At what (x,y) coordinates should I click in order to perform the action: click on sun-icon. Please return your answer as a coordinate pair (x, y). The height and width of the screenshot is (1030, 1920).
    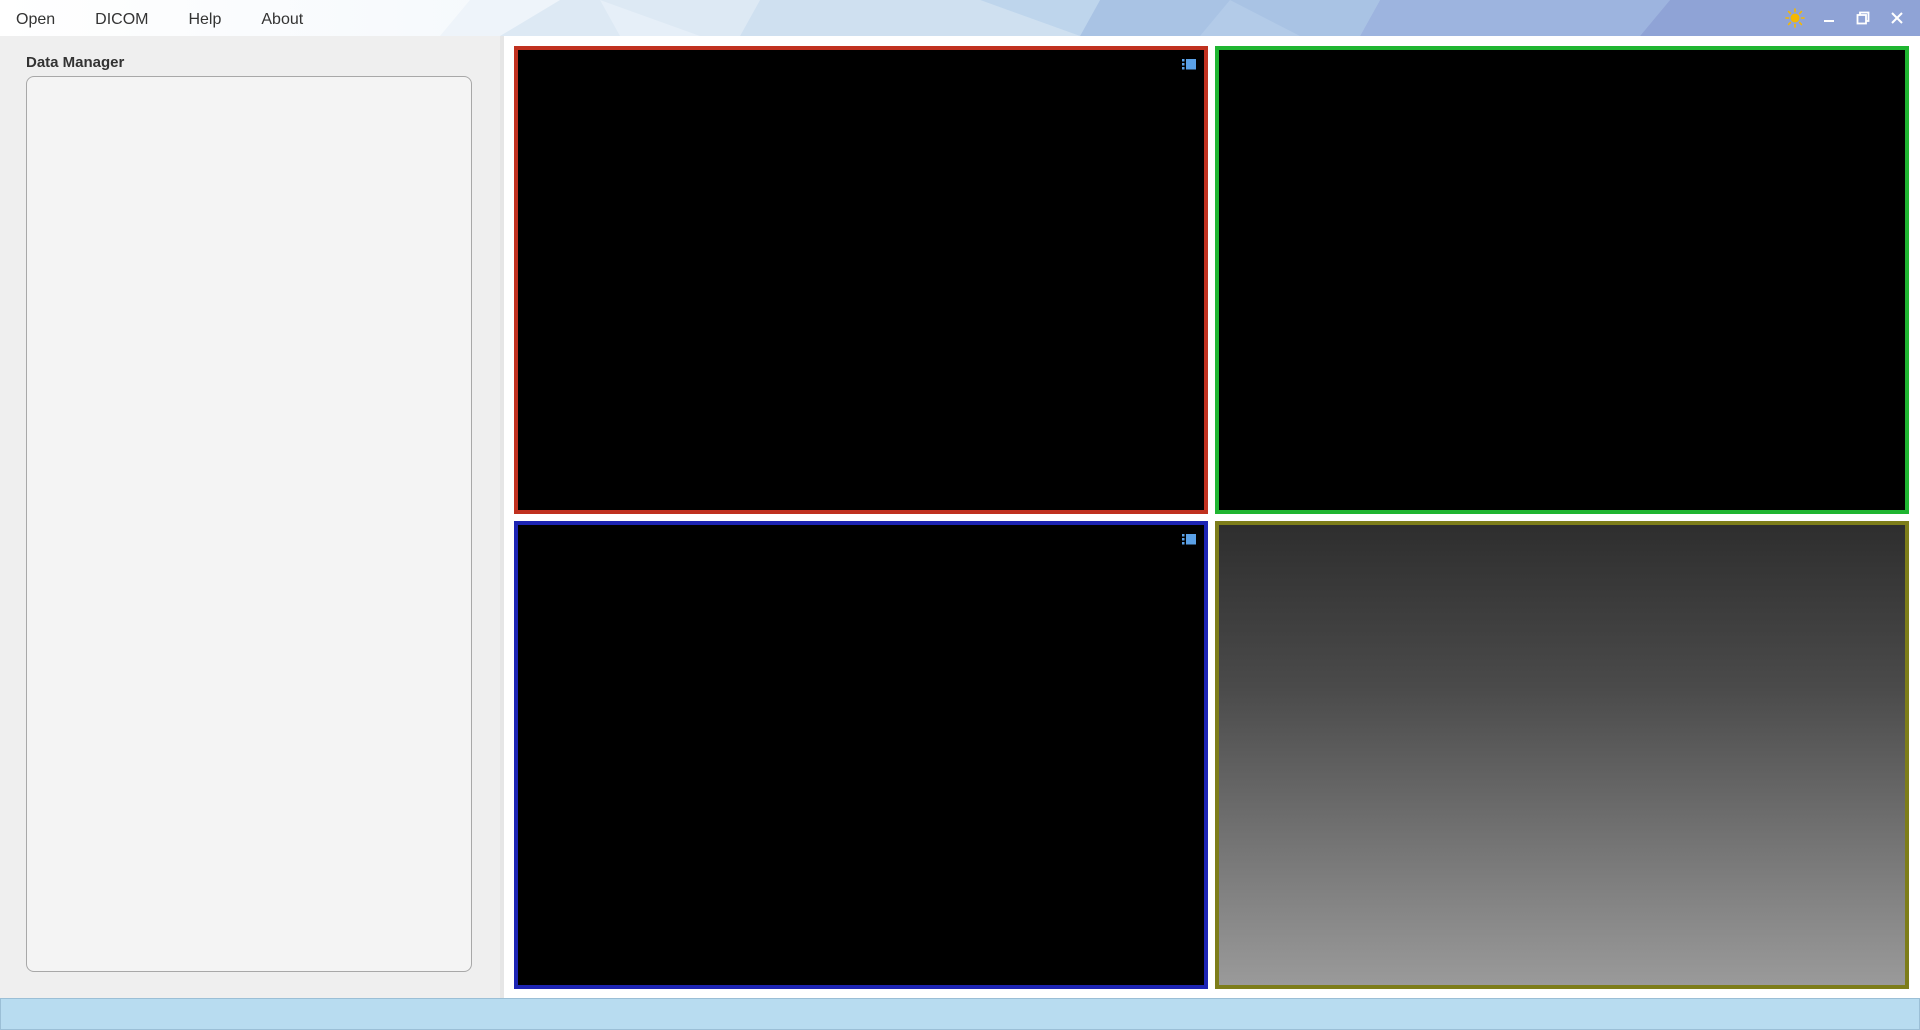
    Looking at the image, I should click on (1795, 18).